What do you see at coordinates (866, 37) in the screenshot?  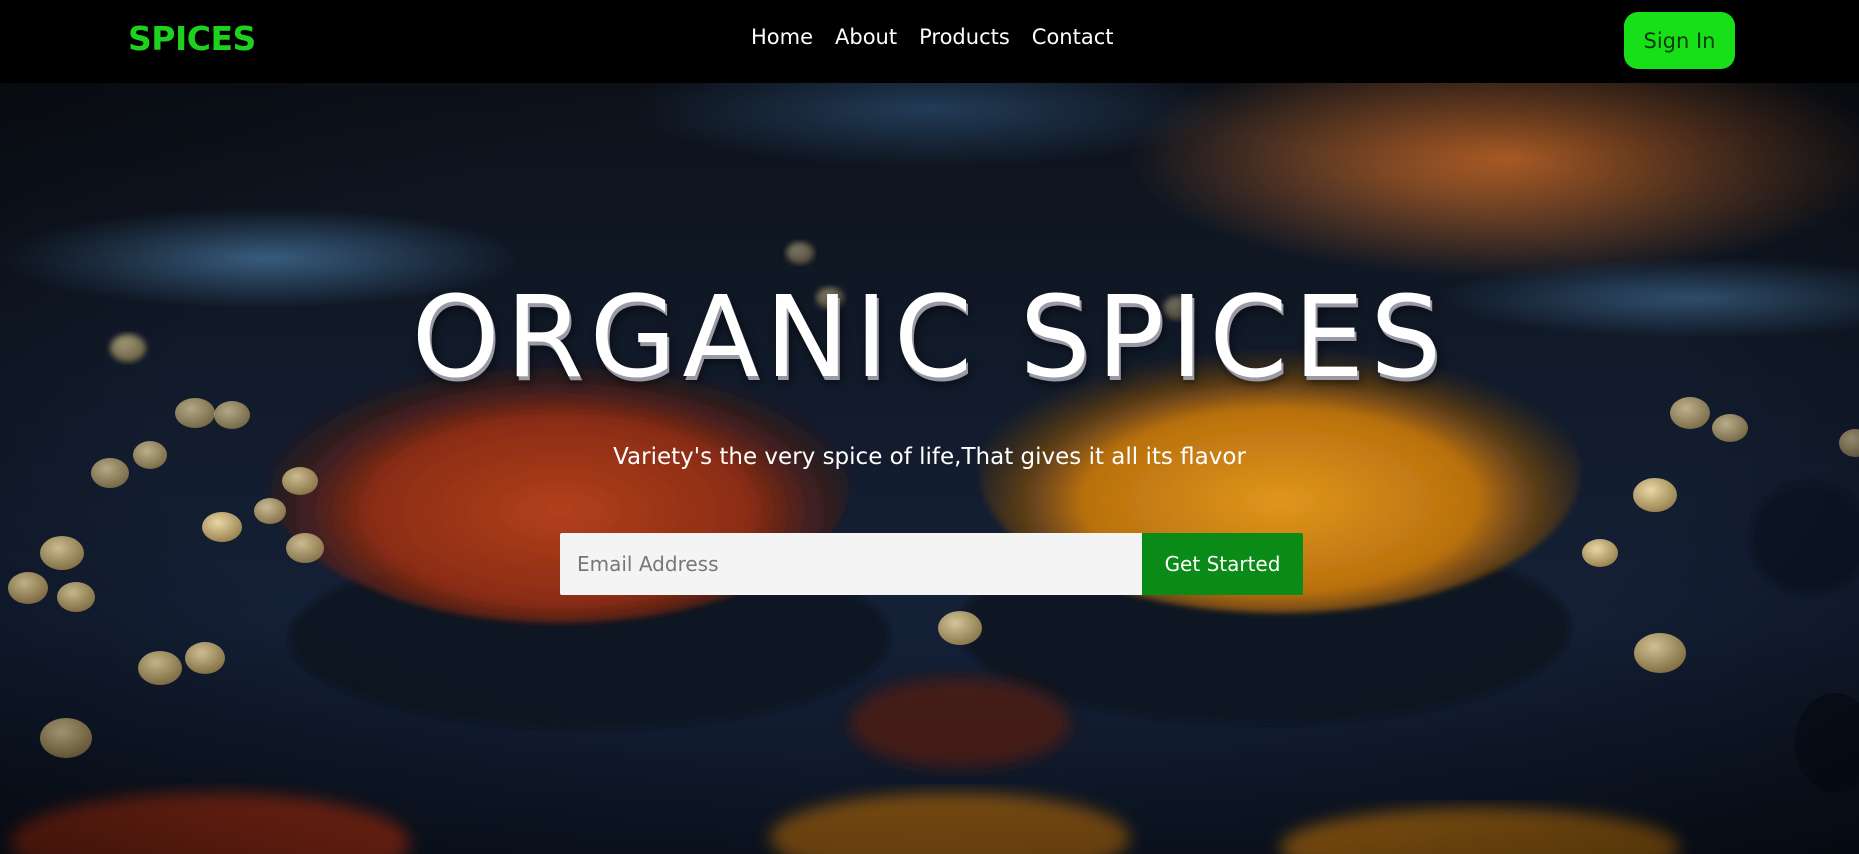 I see `nav-link-about: About` at bounding box center [866, 37].